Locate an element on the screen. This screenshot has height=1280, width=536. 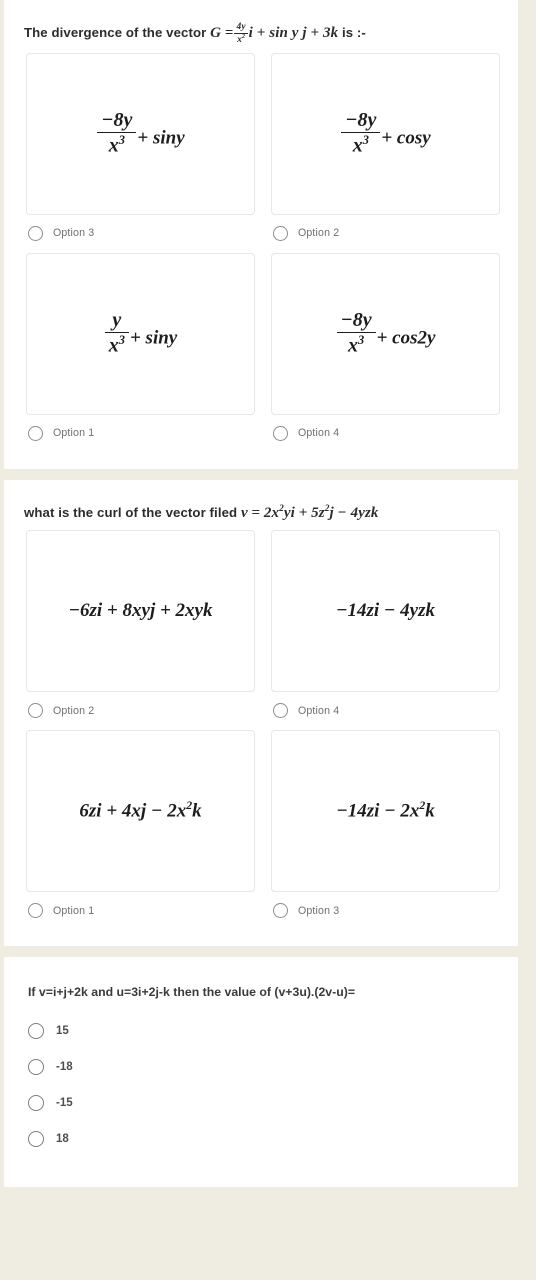
question-3-choice-3: 18 is located at coordinates (273, 1139).